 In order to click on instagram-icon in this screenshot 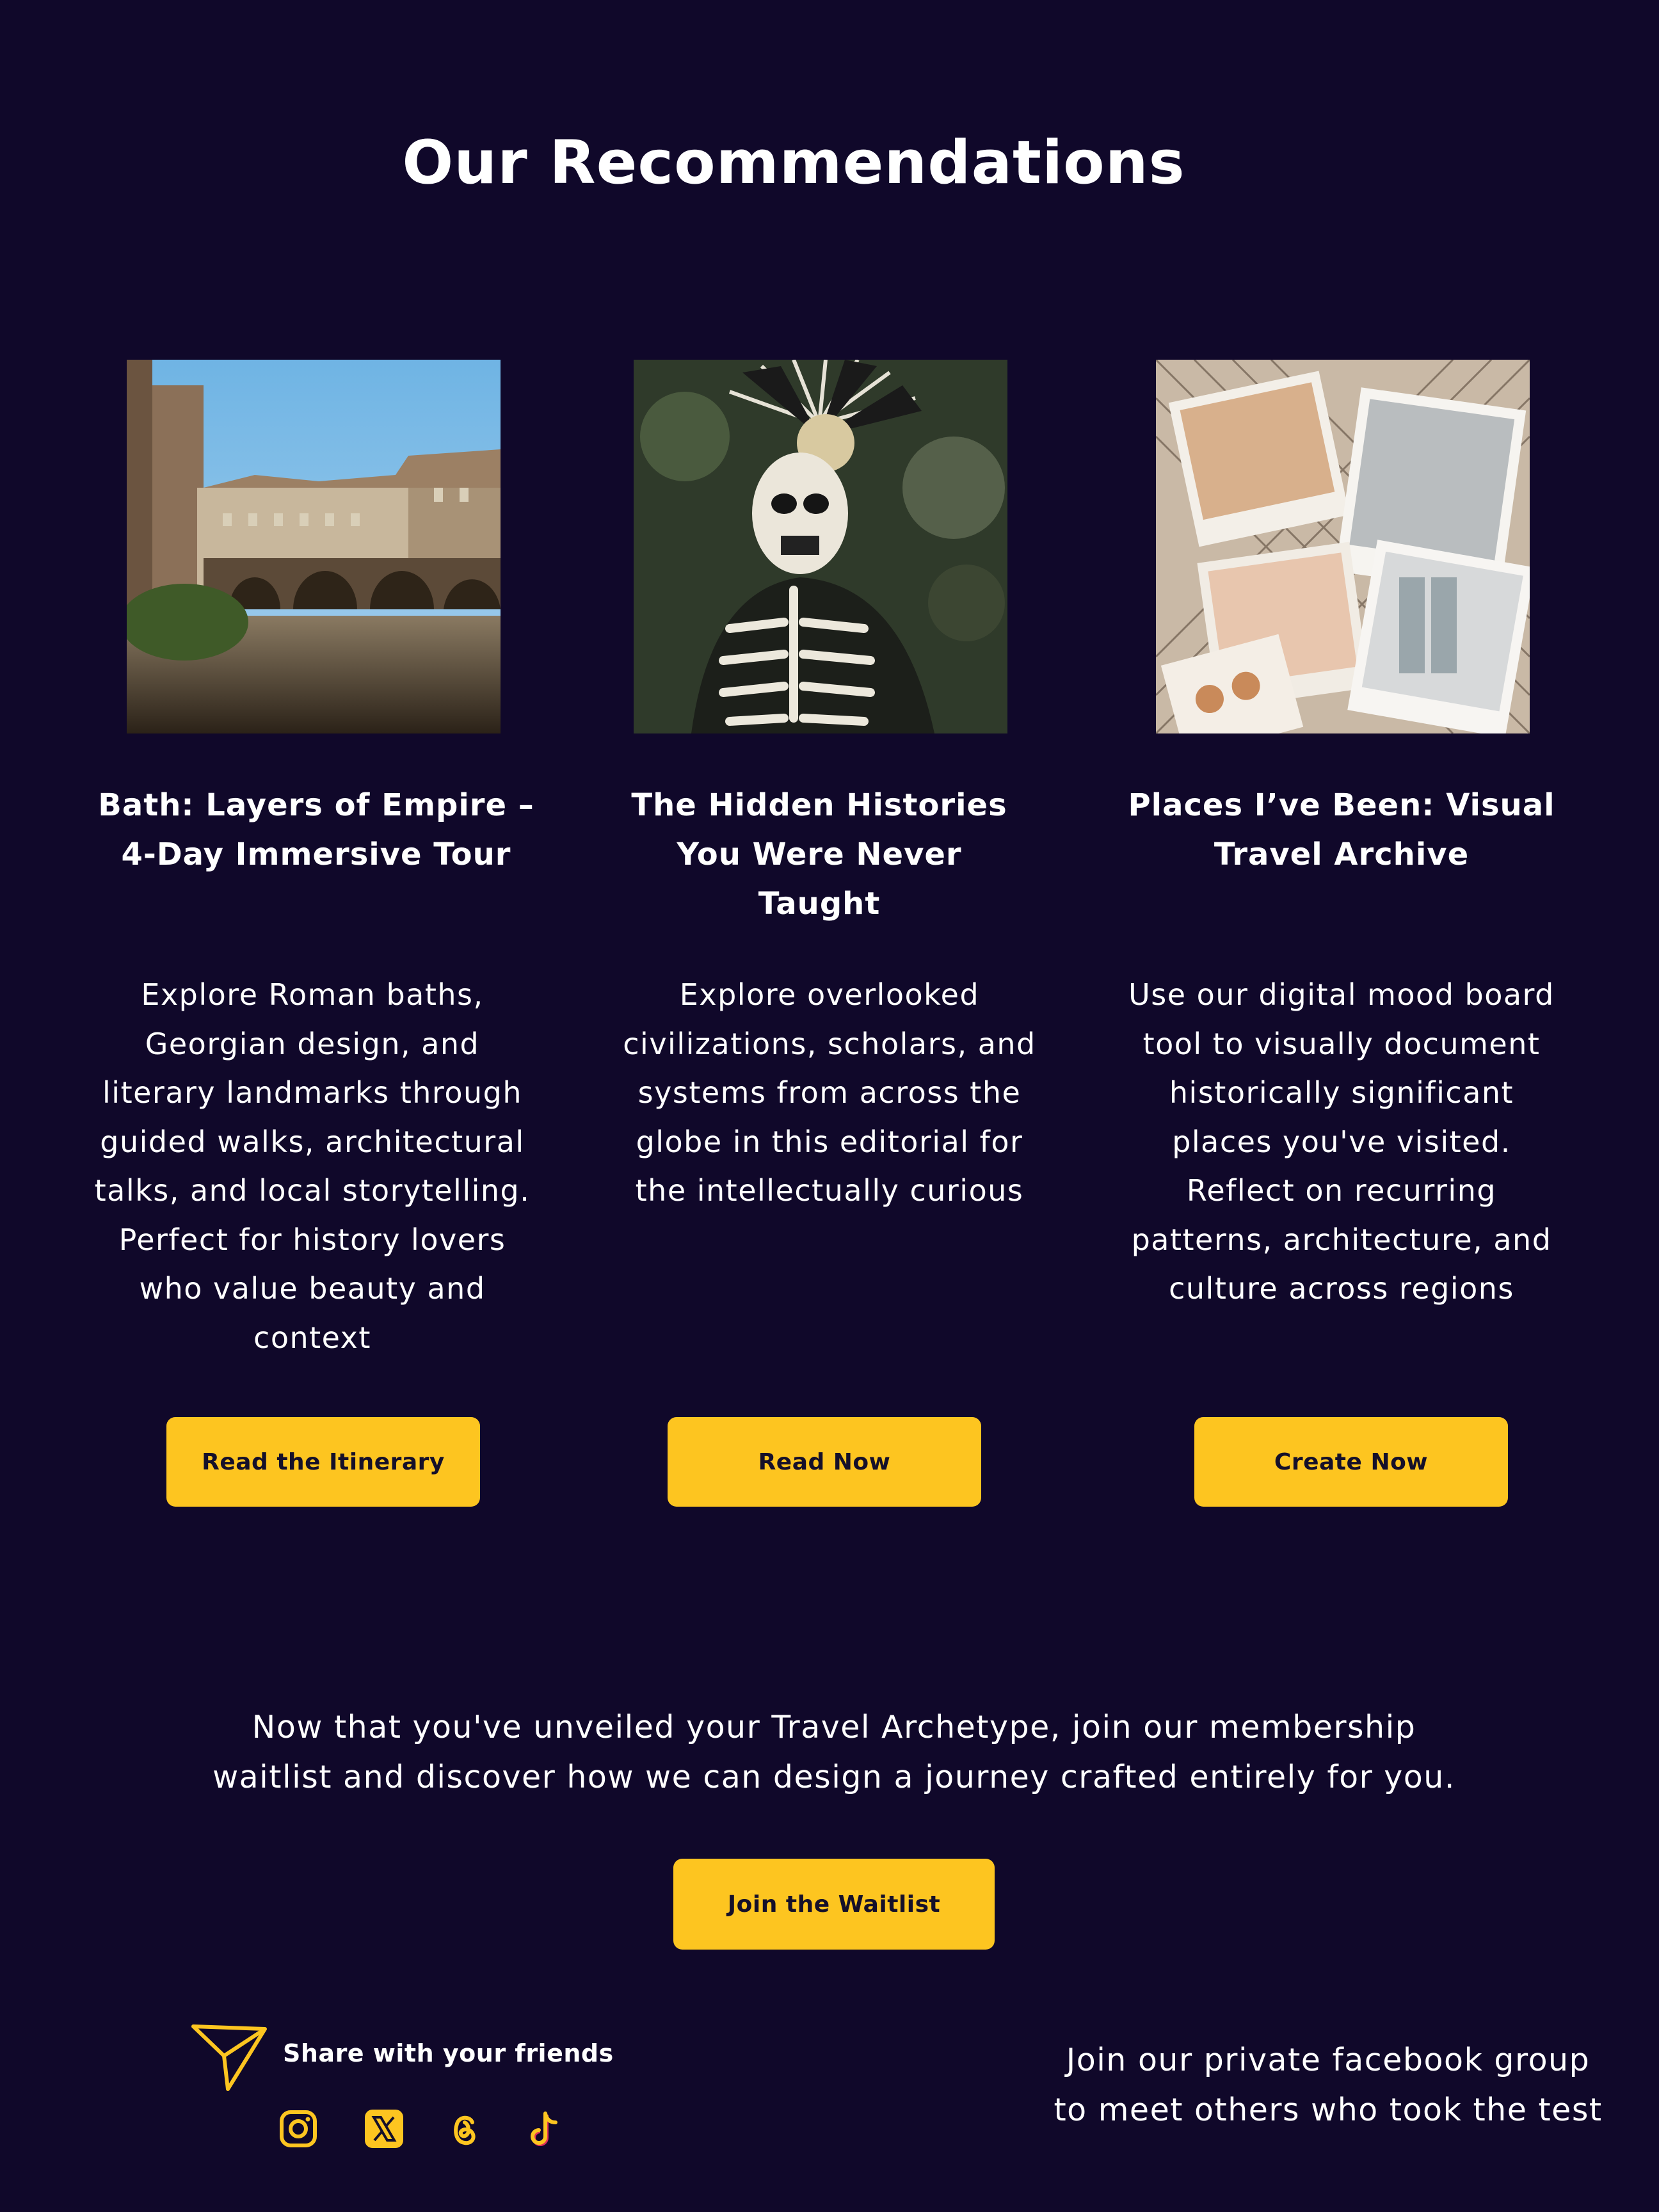, I will do `click(298, 2128)`.